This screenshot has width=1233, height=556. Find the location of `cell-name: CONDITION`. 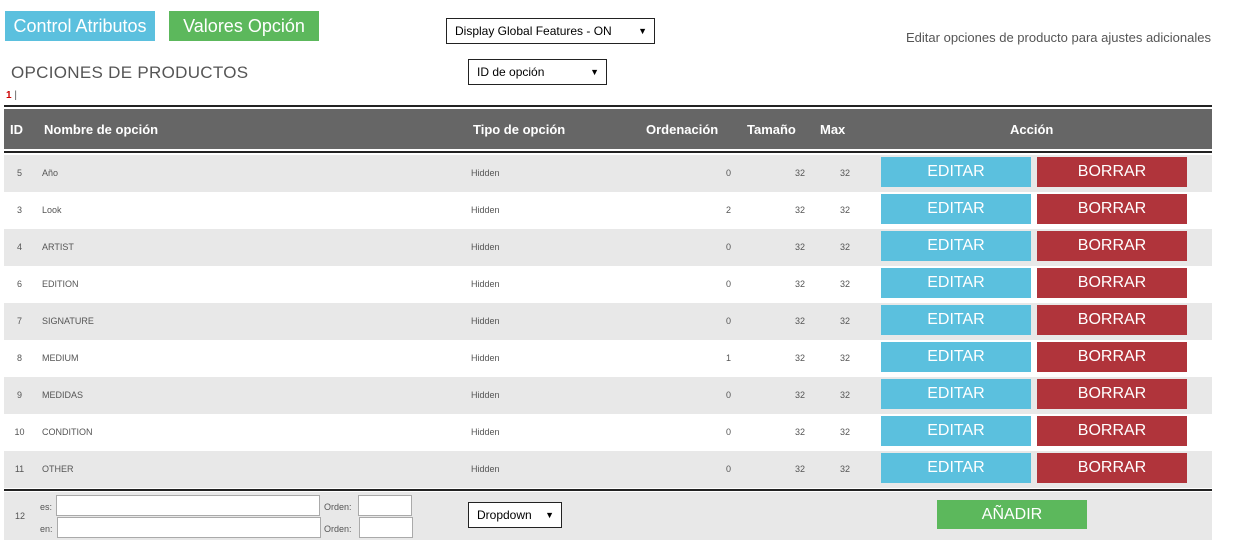

cell-name: CONDITION is located at coordinates (67, 432).